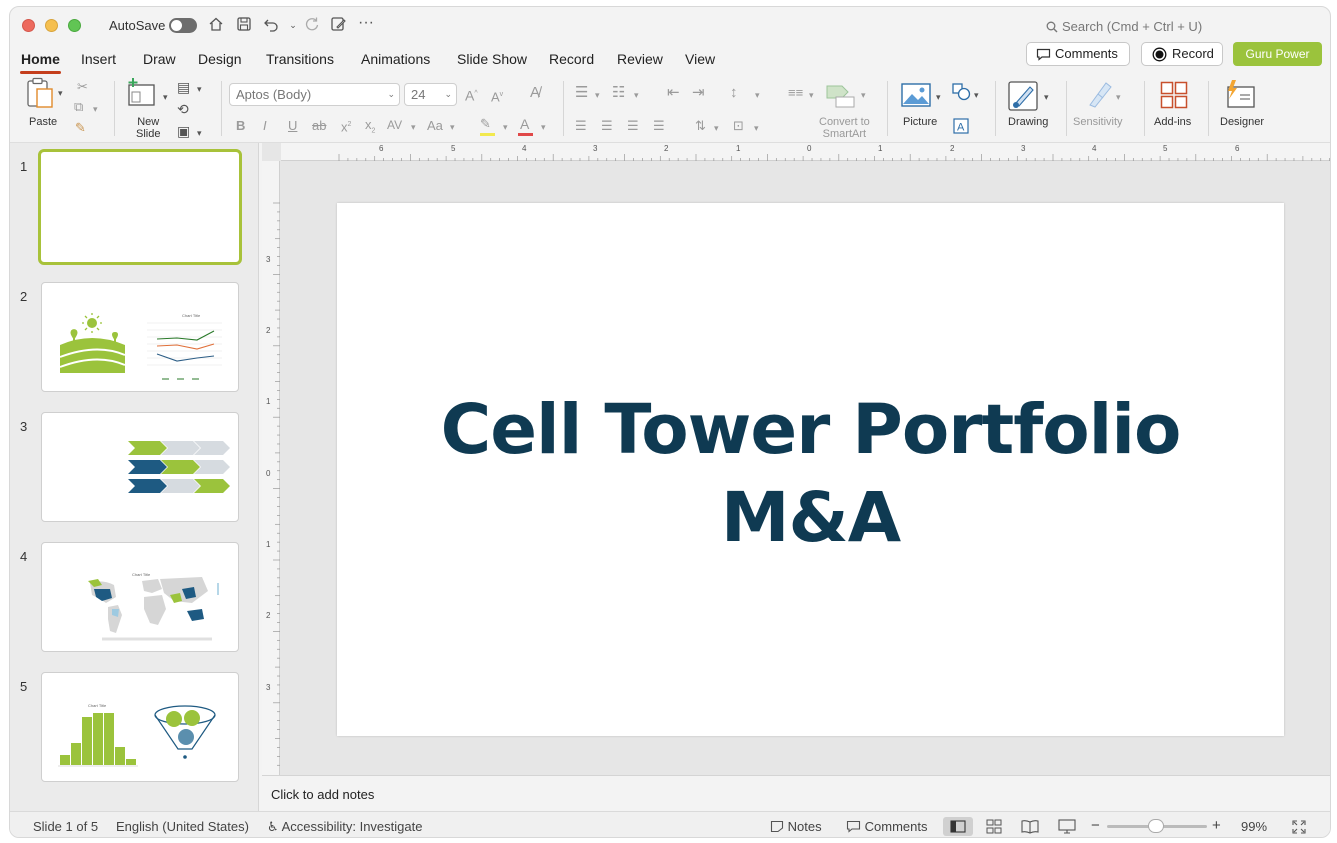 The height and width of the screenshot is (843, 1337). What do you see at coordinates (1030, 826) in the screenshot?
I see `reading-view-icon` at bounding box center [1030, 826].